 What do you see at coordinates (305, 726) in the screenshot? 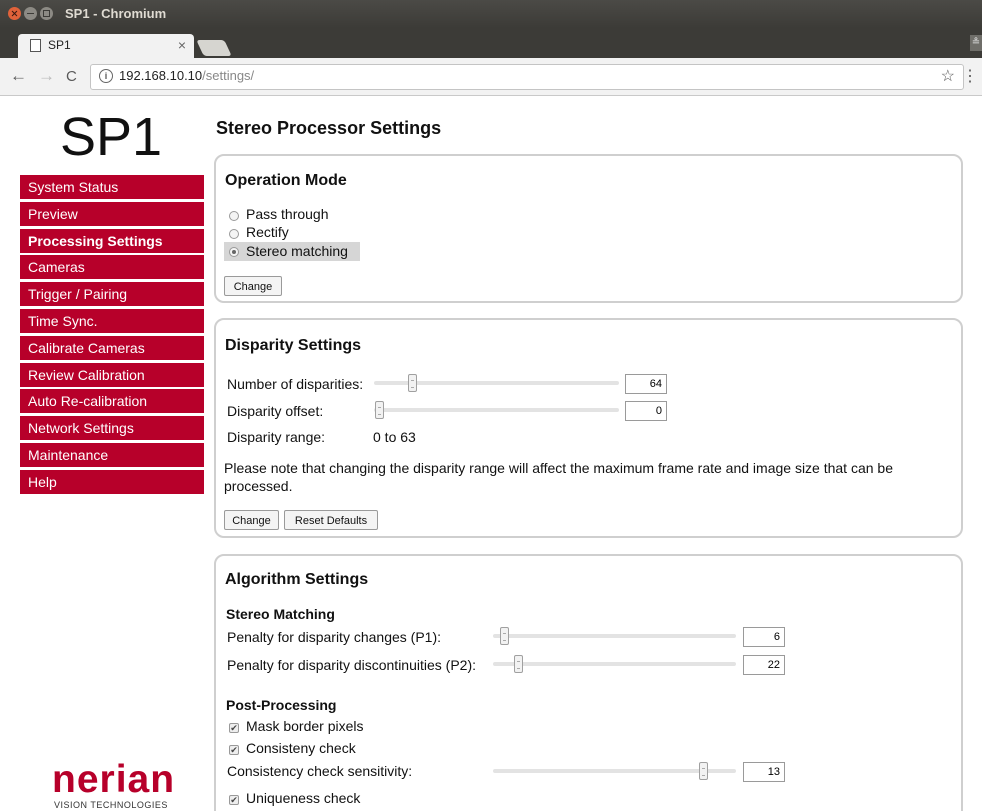
I see `mask-border-label: Mask border pixels` at bounding box center [305, 726].